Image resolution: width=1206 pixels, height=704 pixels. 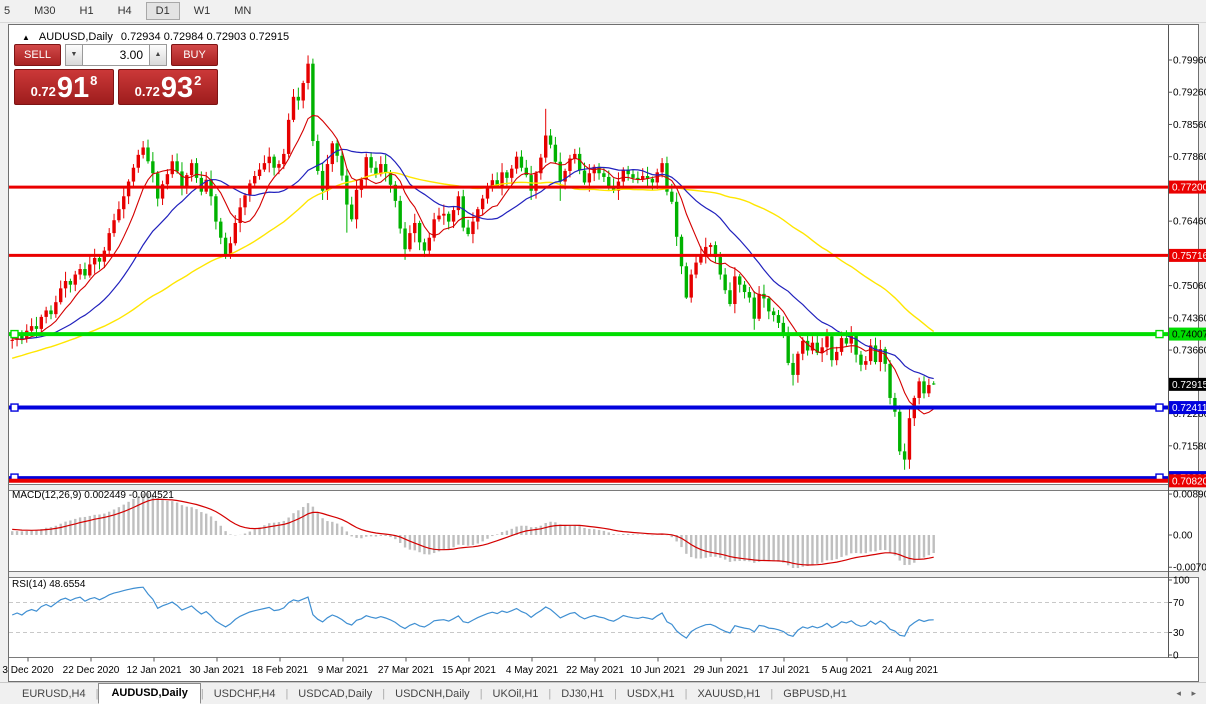 I want to click on svg-text: 30 Jan 2021, so click(x=216, y=670).